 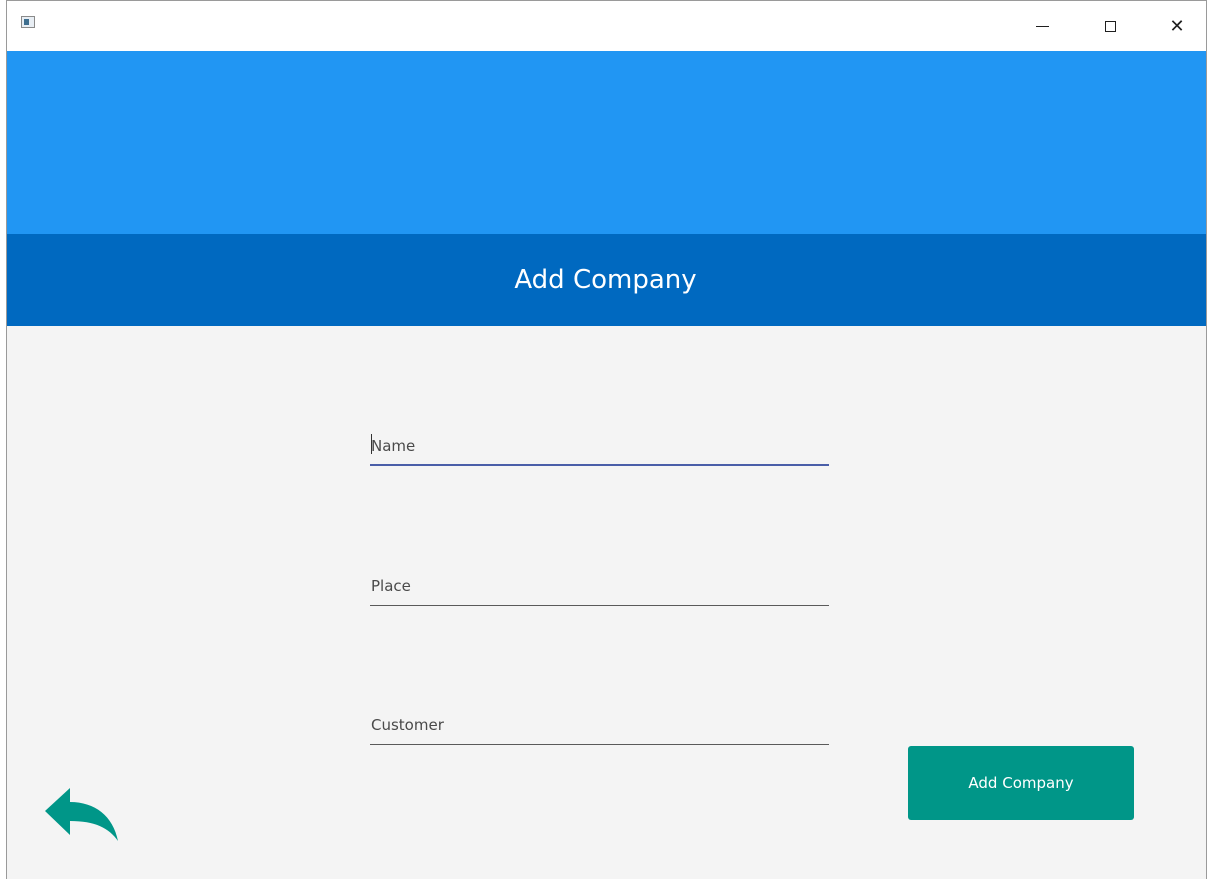 I want to click on back-arrow-icon, so click(x=83, y=813).